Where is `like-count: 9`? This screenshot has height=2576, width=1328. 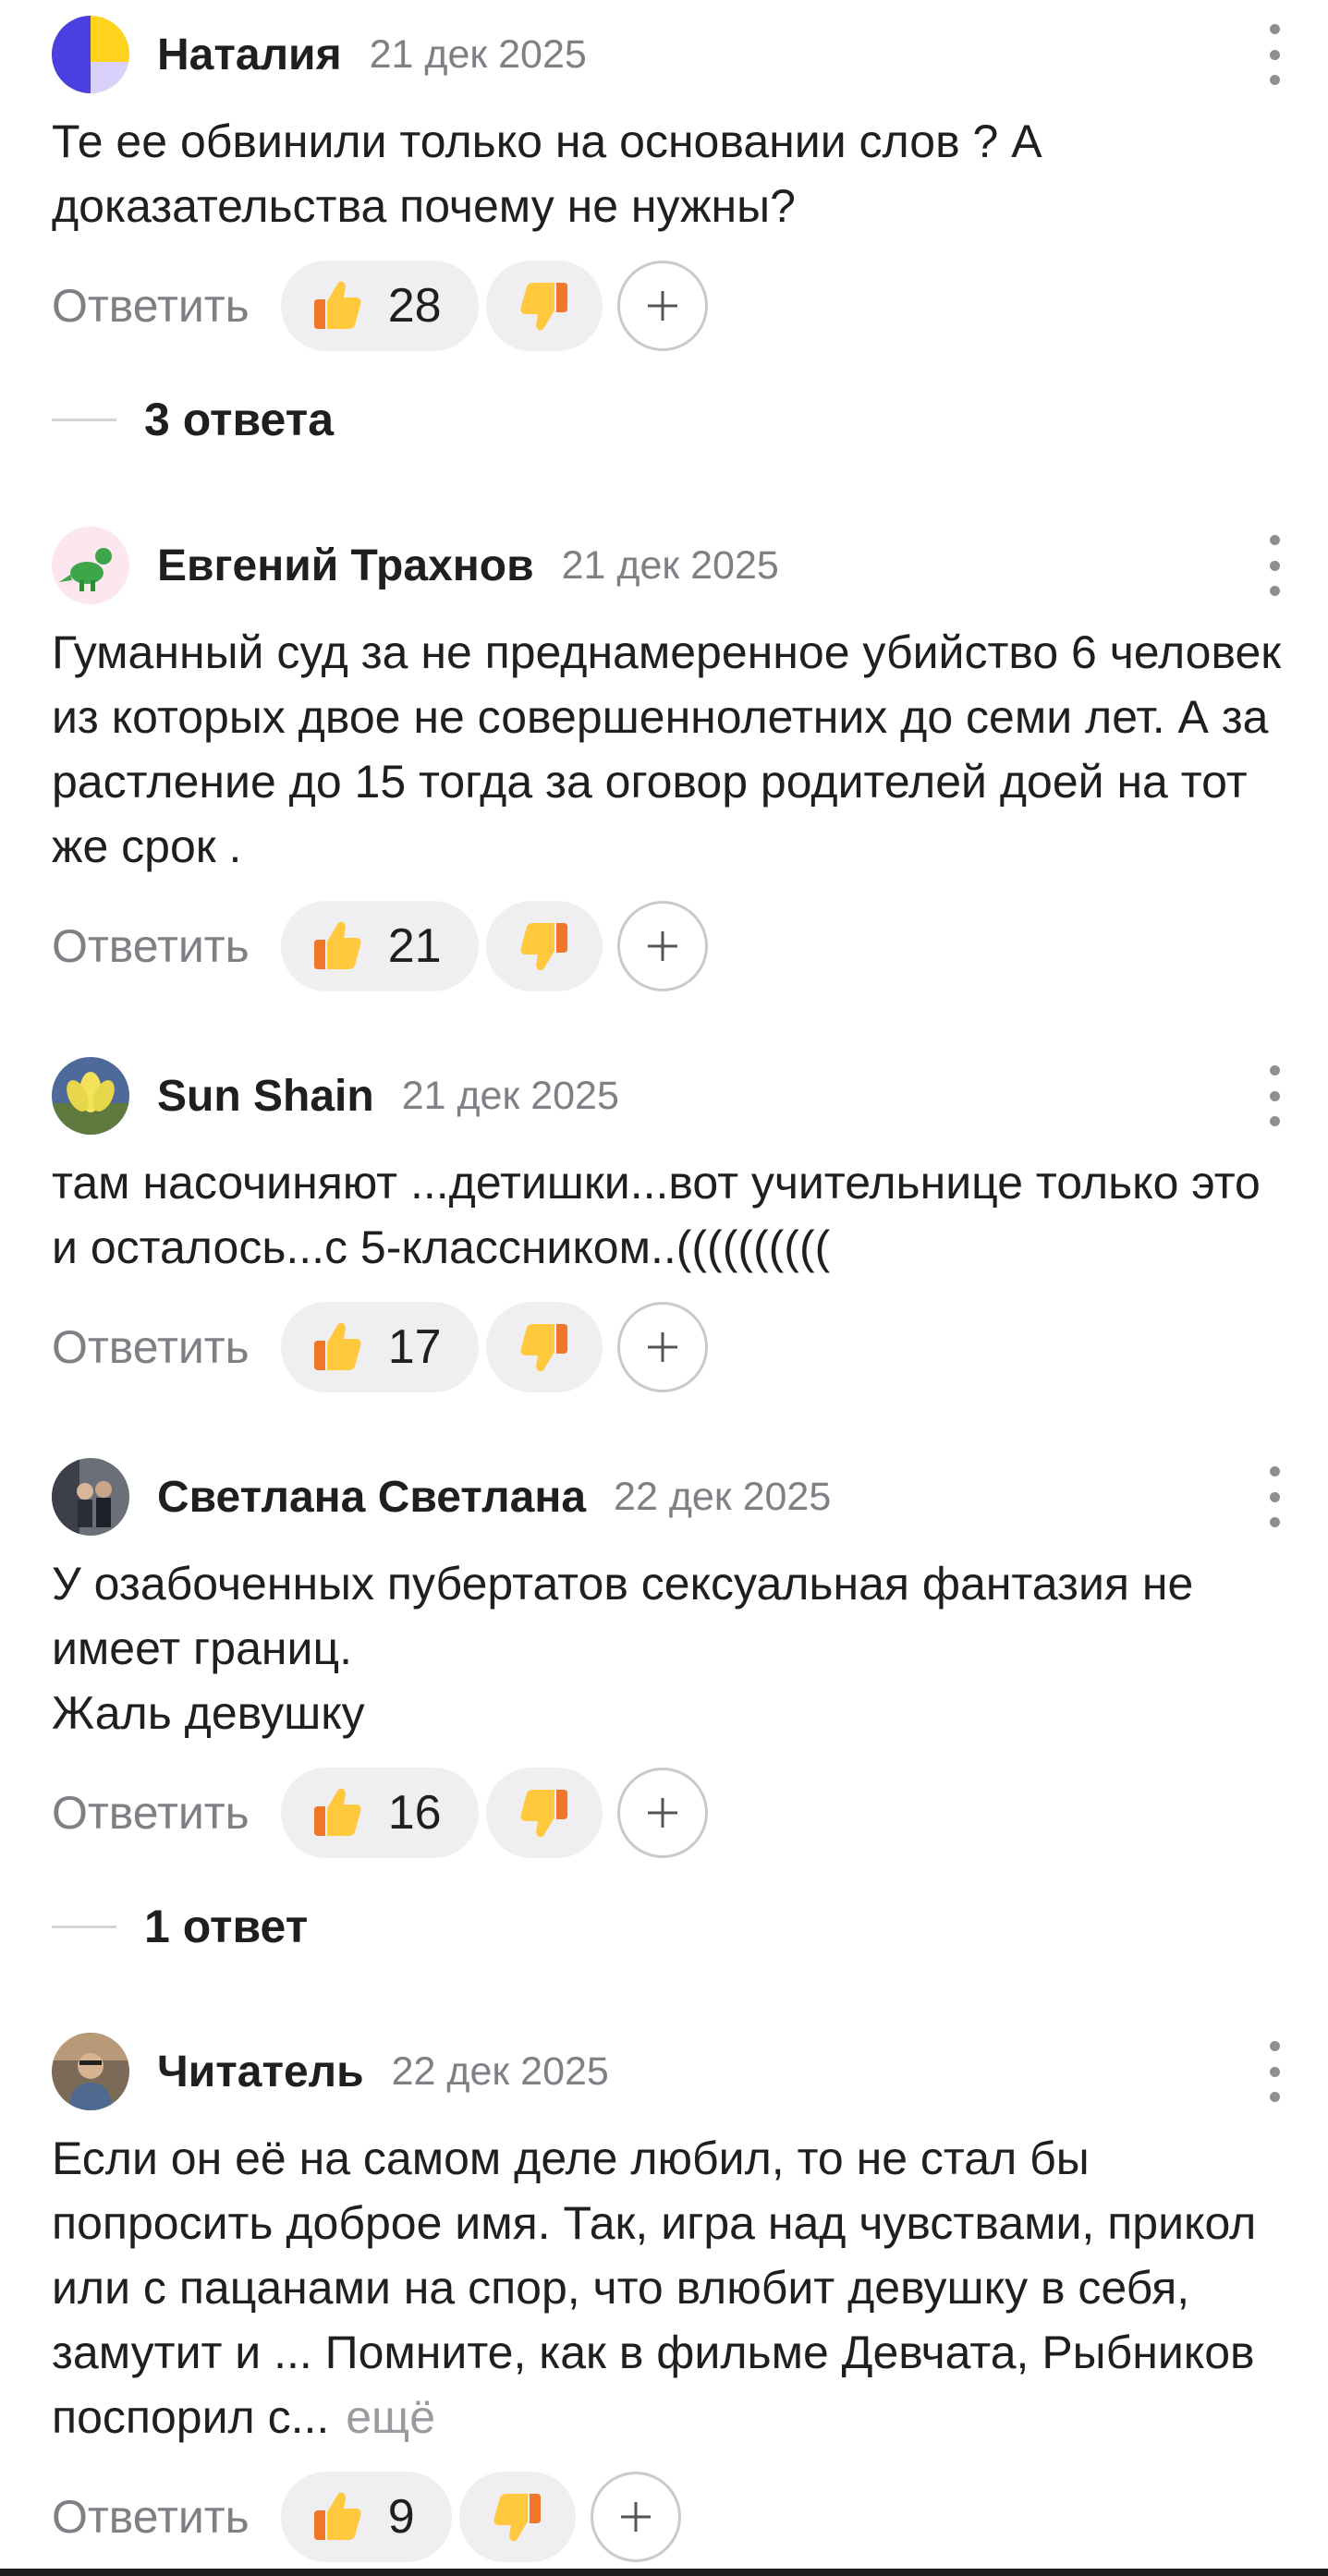 like-count: 9 is located at coordinates (401, 2517).